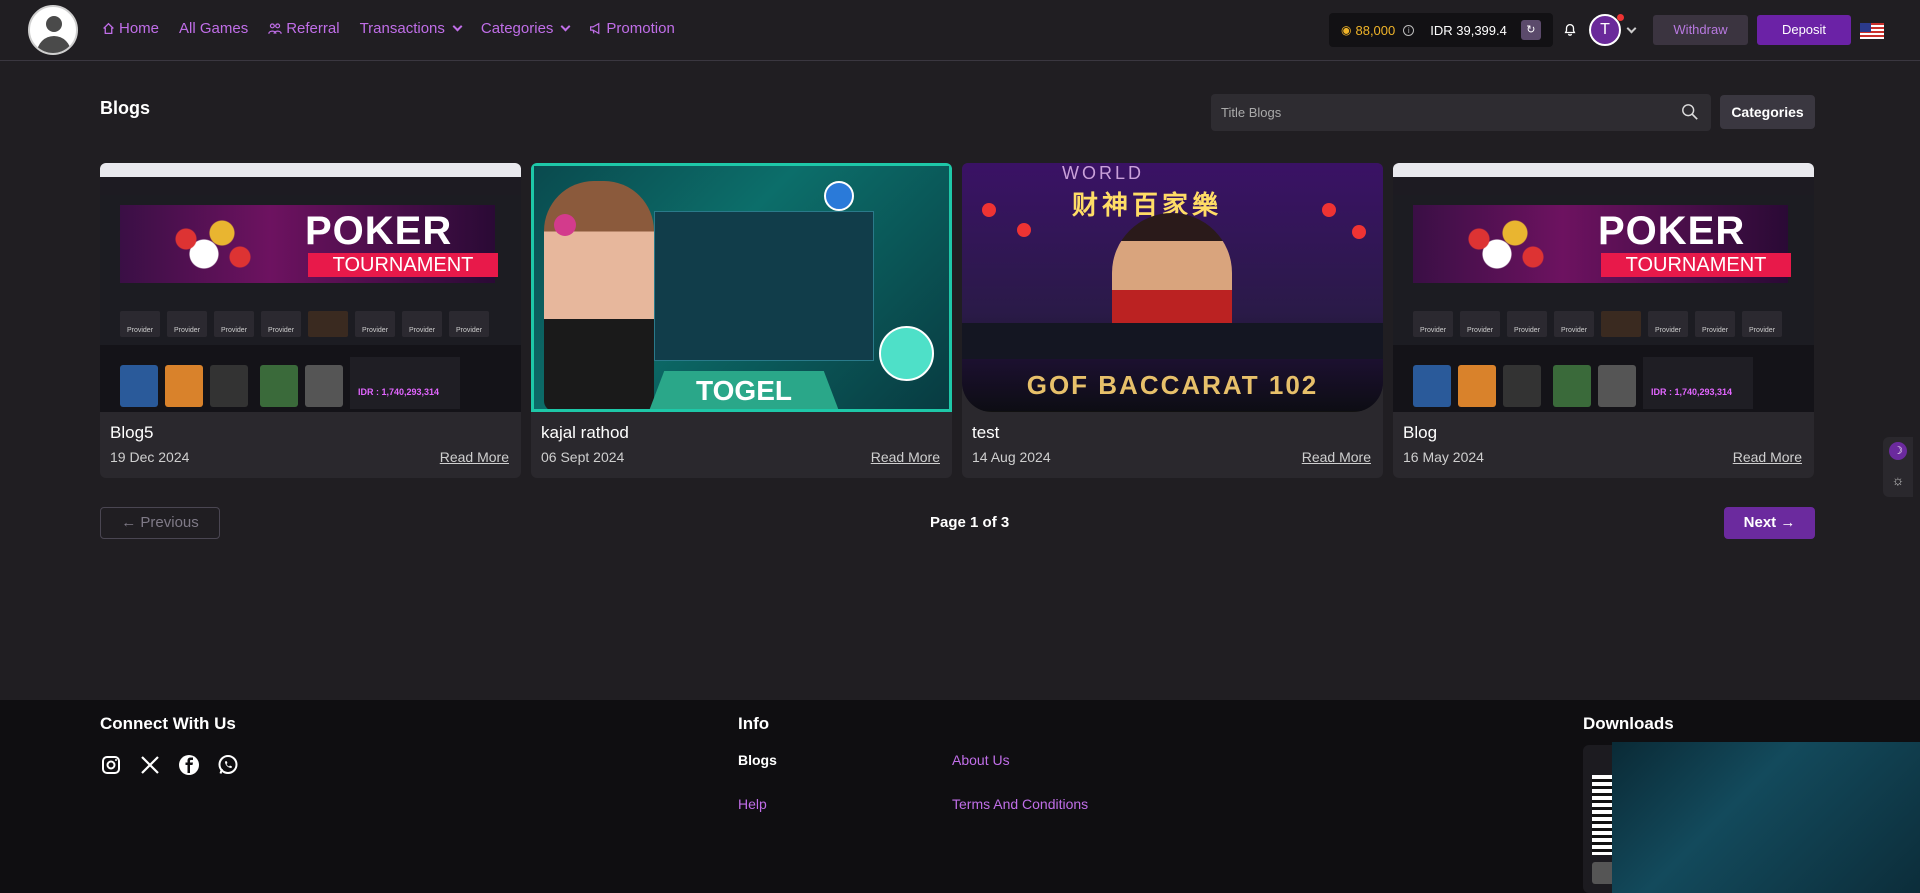  What do you see at coordinates (1605, 30) in the screenshot?
I see `user-avatar: T` at bounding box center [1605, 30].